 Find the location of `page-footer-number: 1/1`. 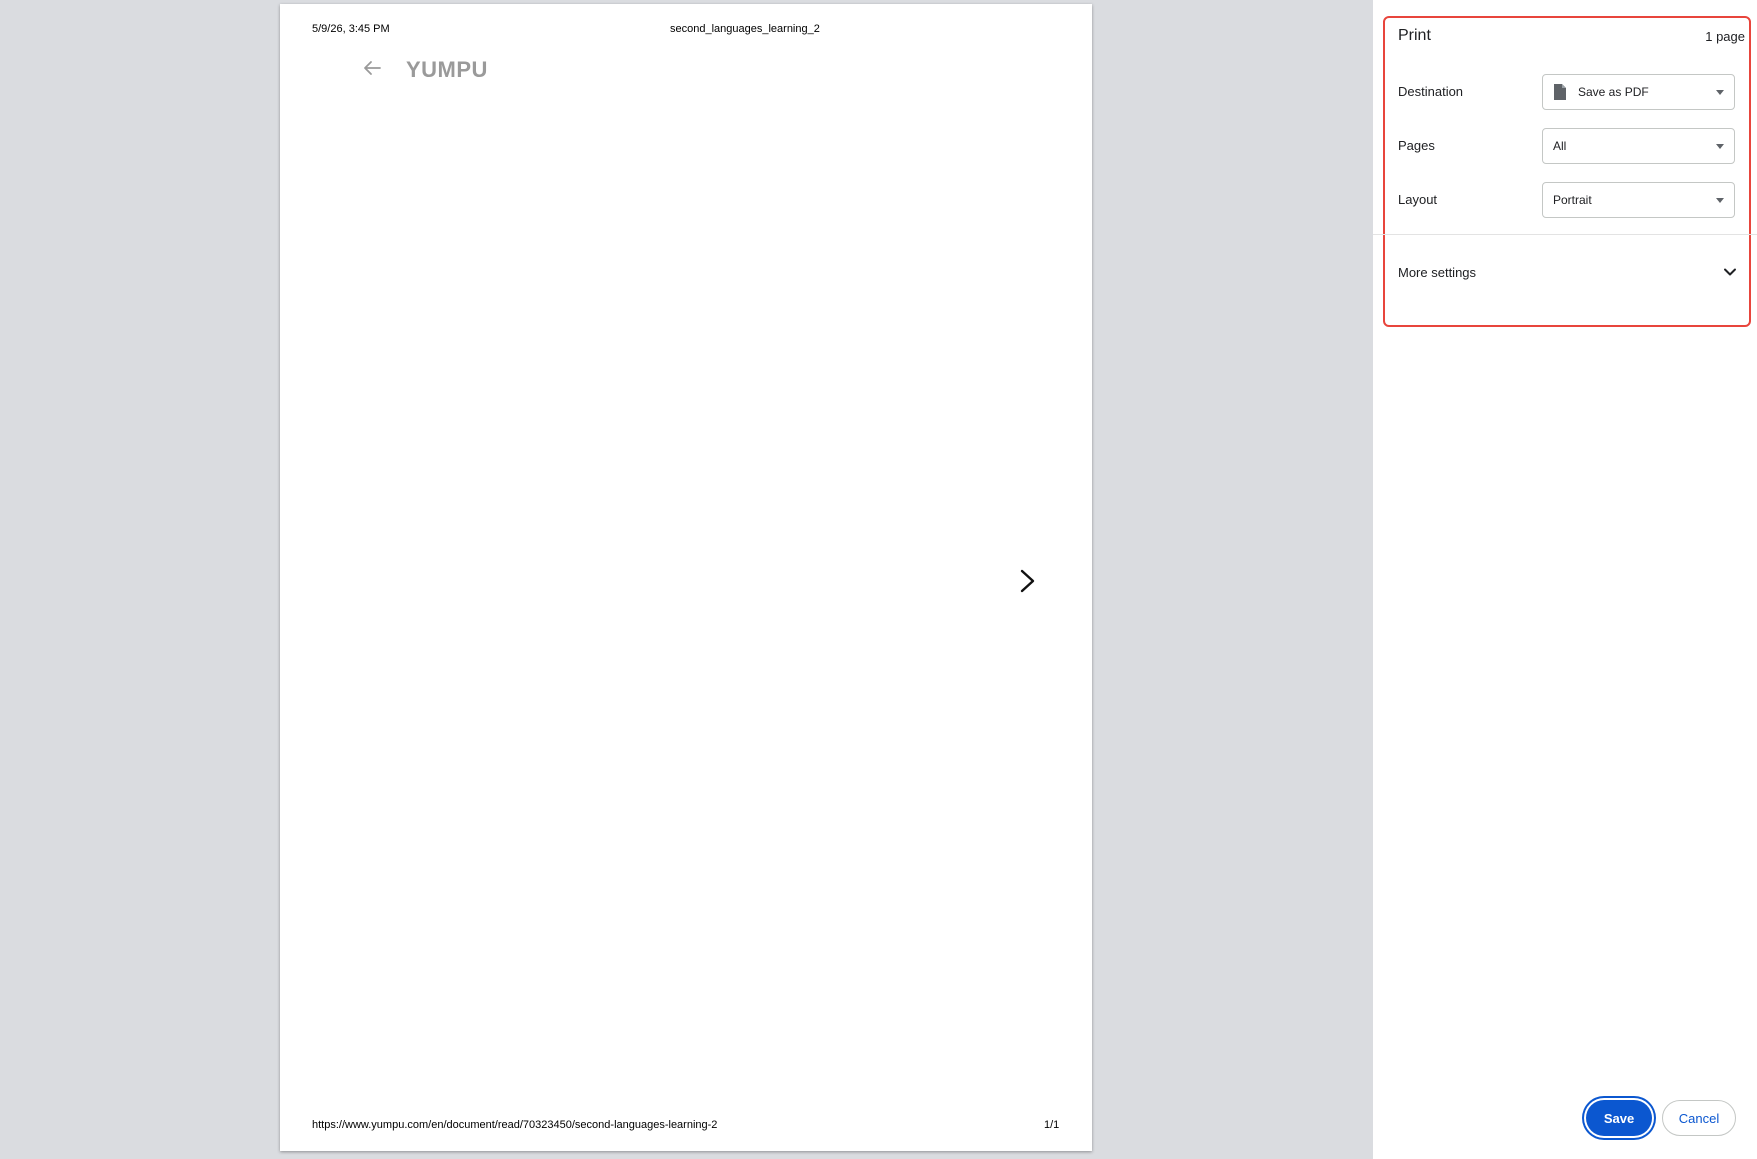

page-footer-number: 1/1 is located at coordinates (1052, 1125).